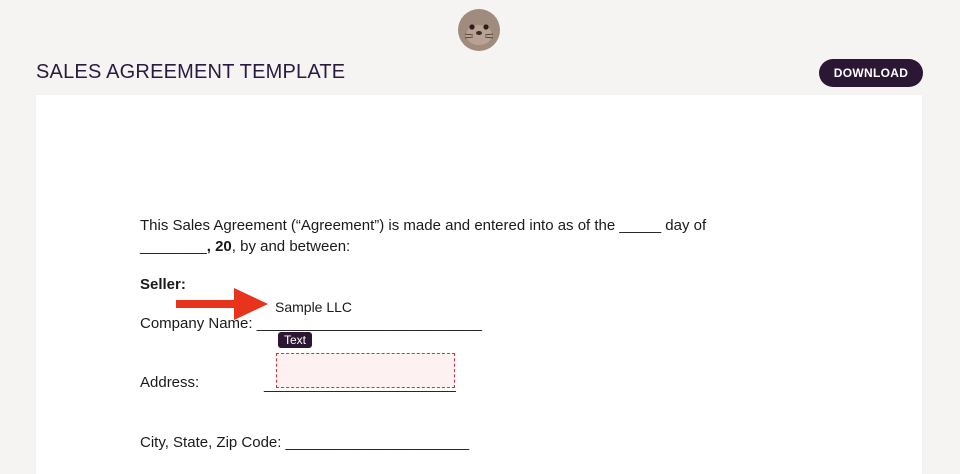  What do you see at coordinates (191, 72) in the screenshot?
I see `page-title: SALES AGREEMENT TEMPLATE` at bounding box center [191, 72].